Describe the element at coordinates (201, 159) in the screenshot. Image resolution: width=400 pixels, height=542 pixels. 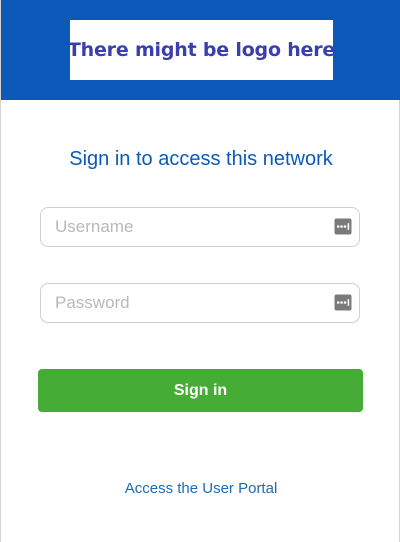
I see `page-title: Sign in to access this network` at that location.